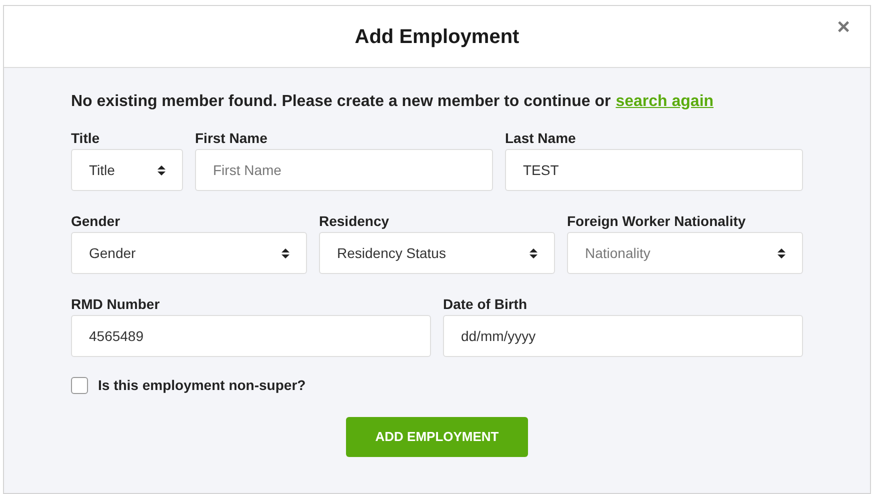 This screenshot has height=494, width=873. Describe the element at coordinates (437, 37) in the screenshot. I see `dialog-title: Add Employment` at that location.